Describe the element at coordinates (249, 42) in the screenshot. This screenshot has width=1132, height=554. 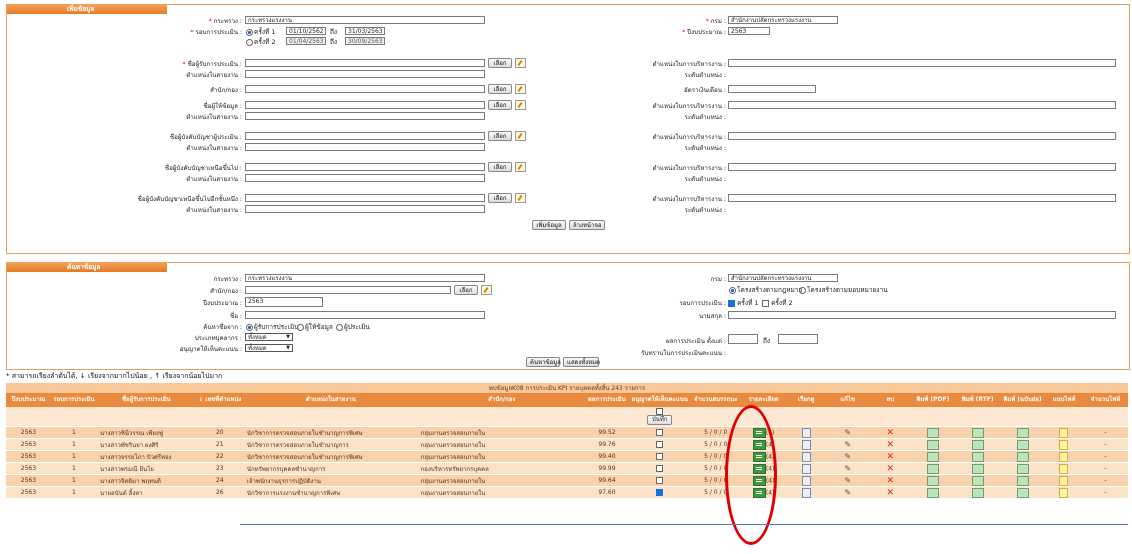
I see `round2-radio` at that location.